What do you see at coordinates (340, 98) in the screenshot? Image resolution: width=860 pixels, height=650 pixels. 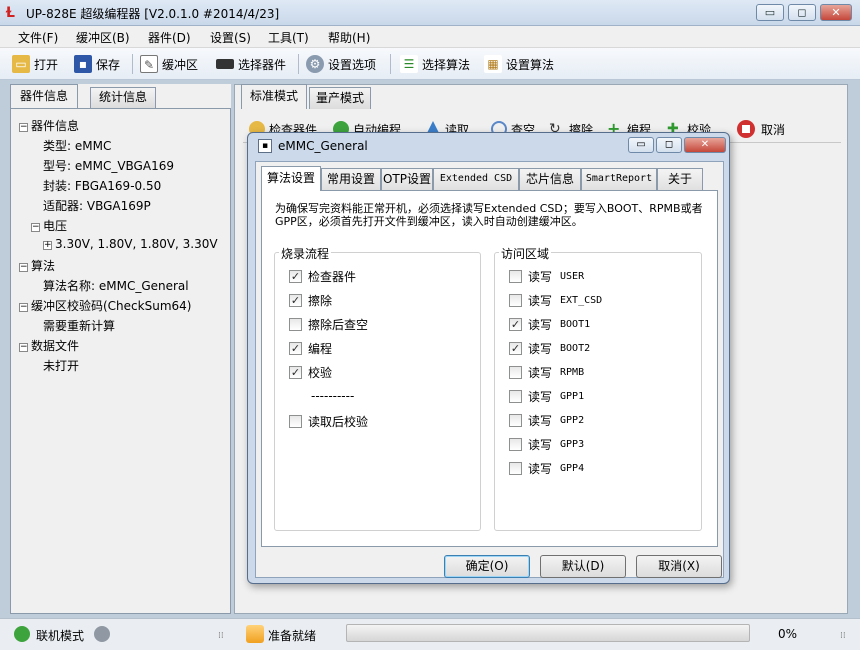 I see `tab-mass-production: 量产模式` at bounding box center [340, 98].